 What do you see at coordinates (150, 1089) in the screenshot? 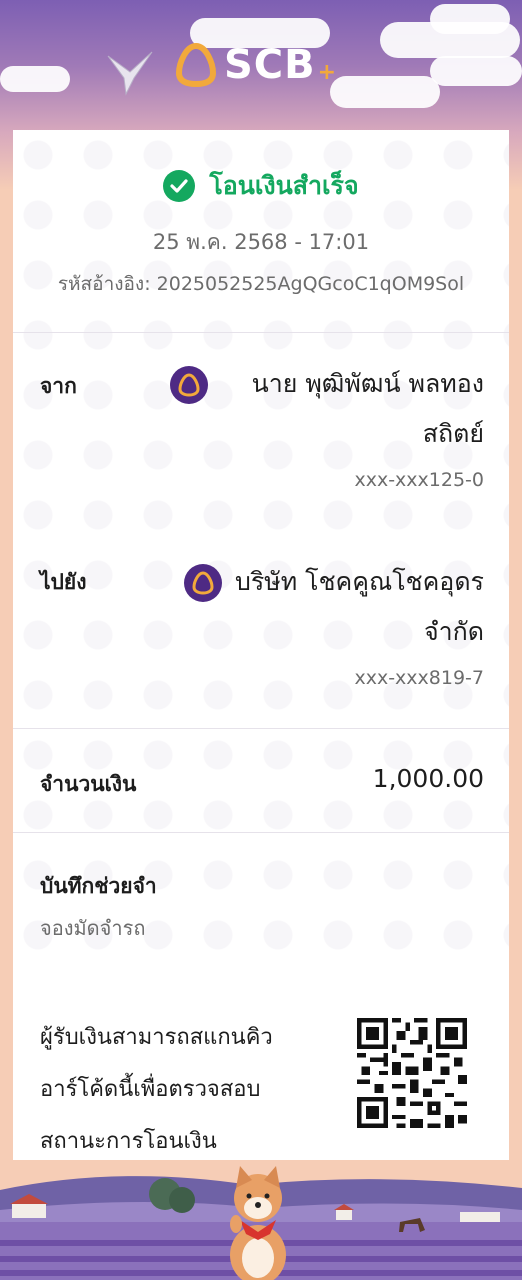
I see `qr-instruction-line2: อาร์โค้ดนี้เพื่อตรวจสอบ` at bounding box center [150, 1089].